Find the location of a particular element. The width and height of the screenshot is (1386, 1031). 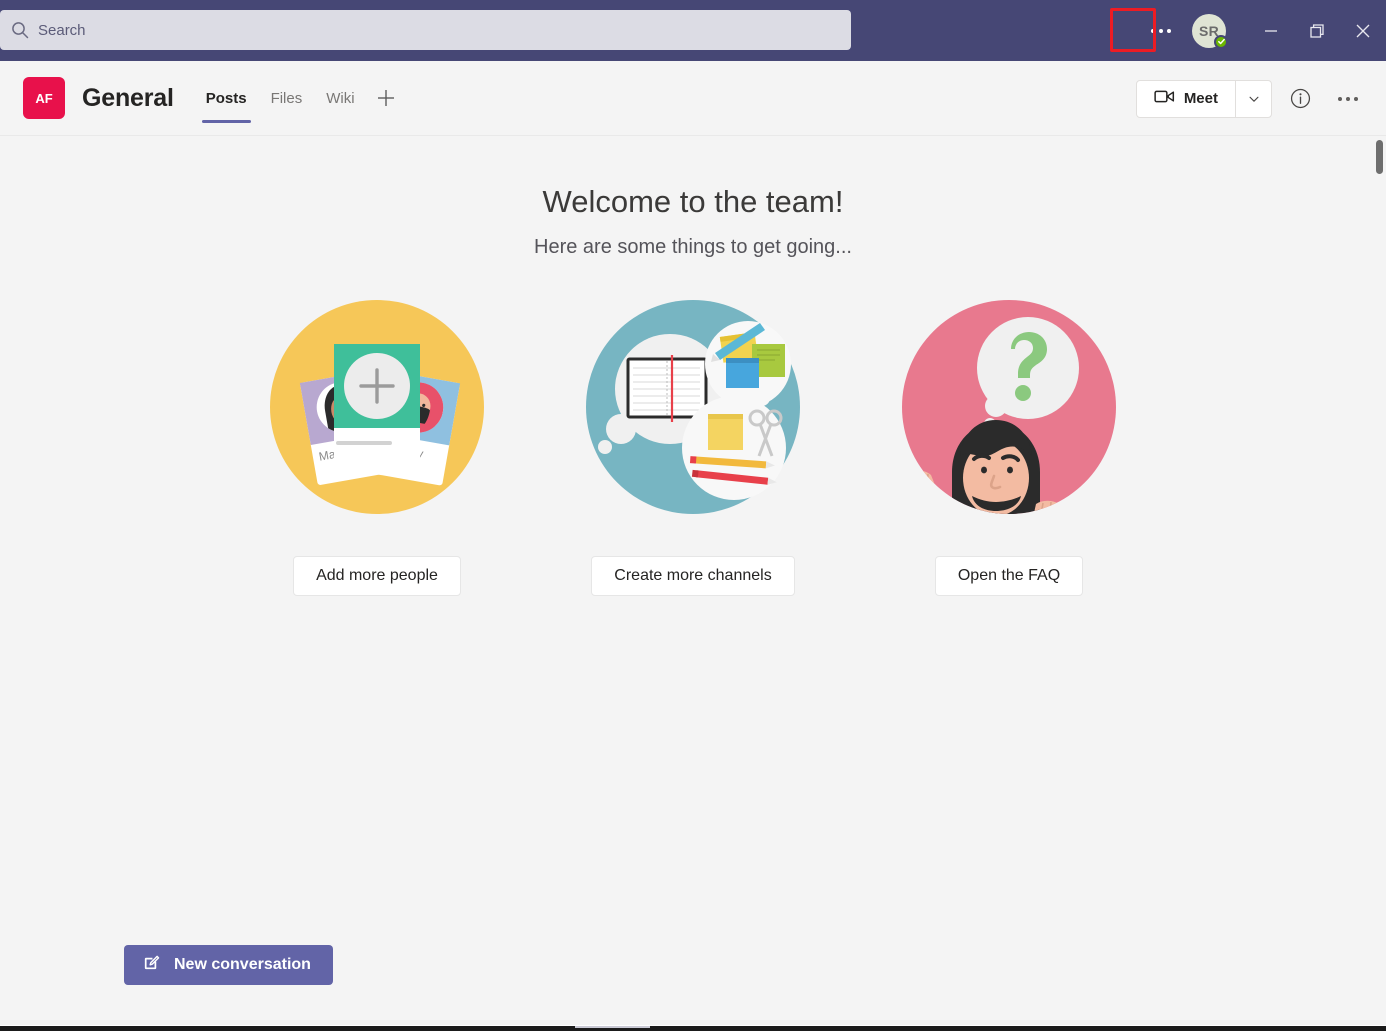

team-avatar: AF is located at coordinates (44, 98).